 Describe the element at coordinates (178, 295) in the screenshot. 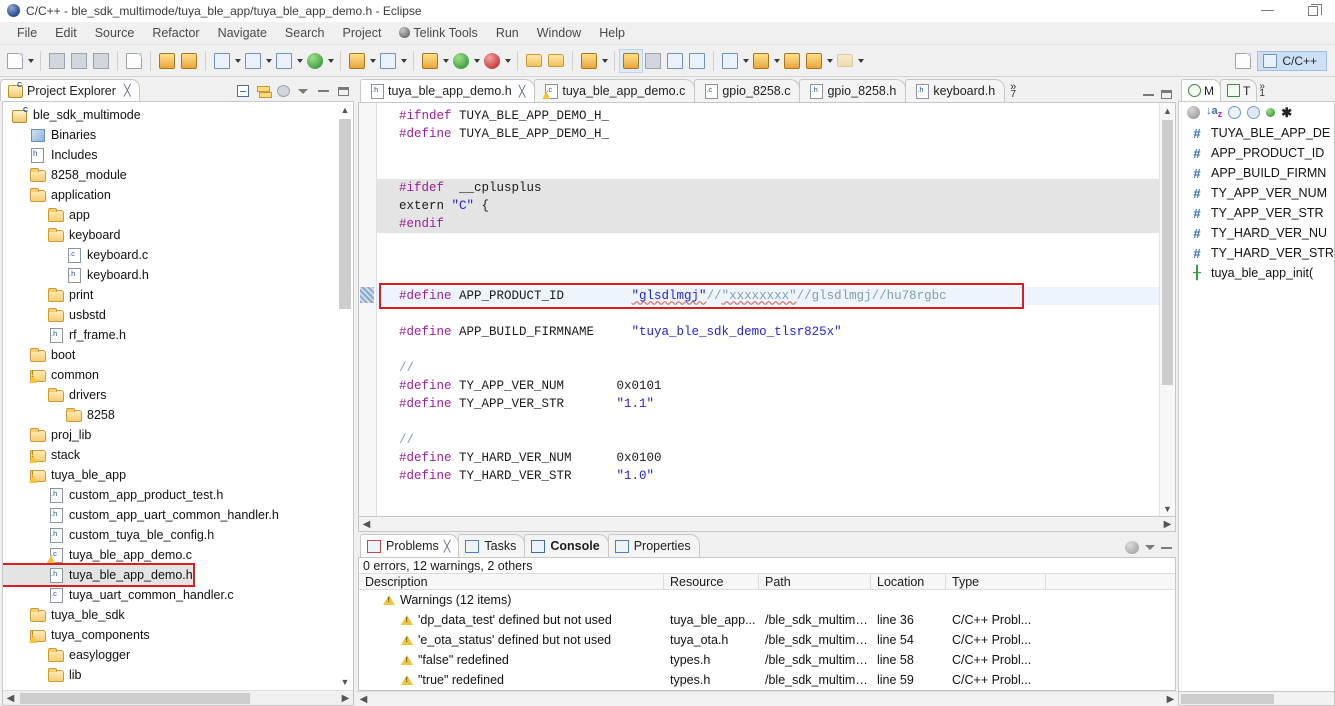

I see `tree-item-print: print` at that location.